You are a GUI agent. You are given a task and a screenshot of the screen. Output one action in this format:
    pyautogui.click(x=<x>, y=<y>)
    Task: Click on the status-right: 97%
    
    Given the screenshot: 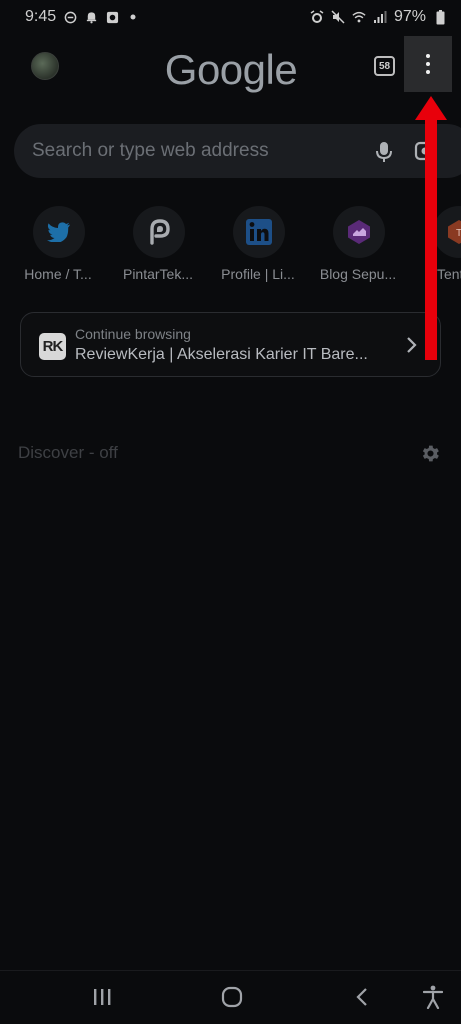 What is the action you would take?
    pyautogui.click(x=378, y=17)
    